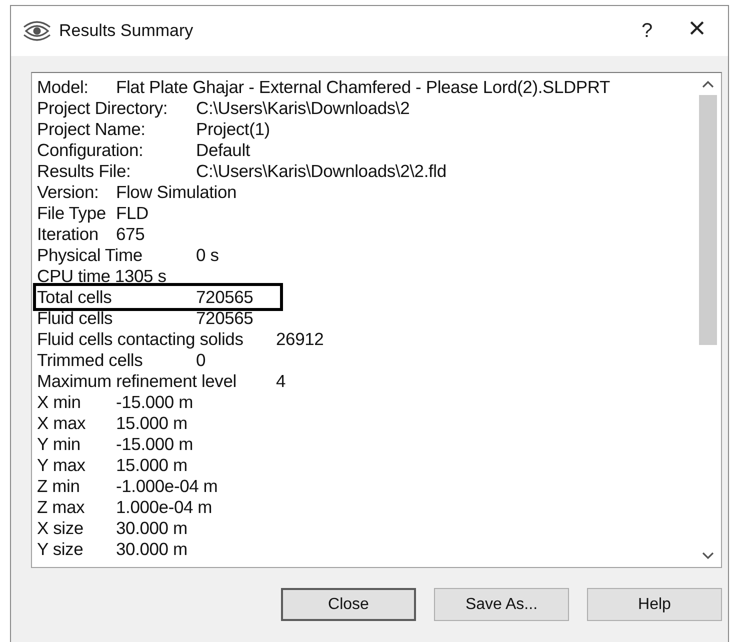 The width and height of the screenshot is (735, 642). What do you see at coordinates (697, 31) in the screenshot?
I see `close-button: ×` at bounding box center [697, 31].